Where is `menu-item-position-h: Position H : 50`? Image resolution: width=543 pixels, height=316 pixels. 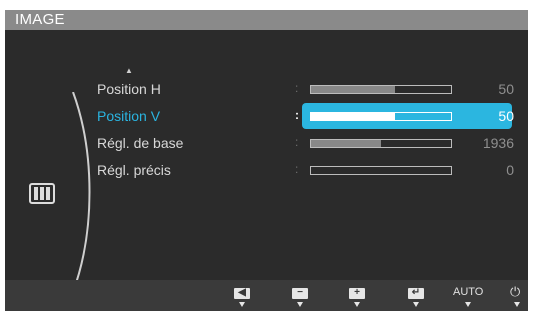 menu-item-position-h: Position H : 50 is located at coordinates (266, 89).